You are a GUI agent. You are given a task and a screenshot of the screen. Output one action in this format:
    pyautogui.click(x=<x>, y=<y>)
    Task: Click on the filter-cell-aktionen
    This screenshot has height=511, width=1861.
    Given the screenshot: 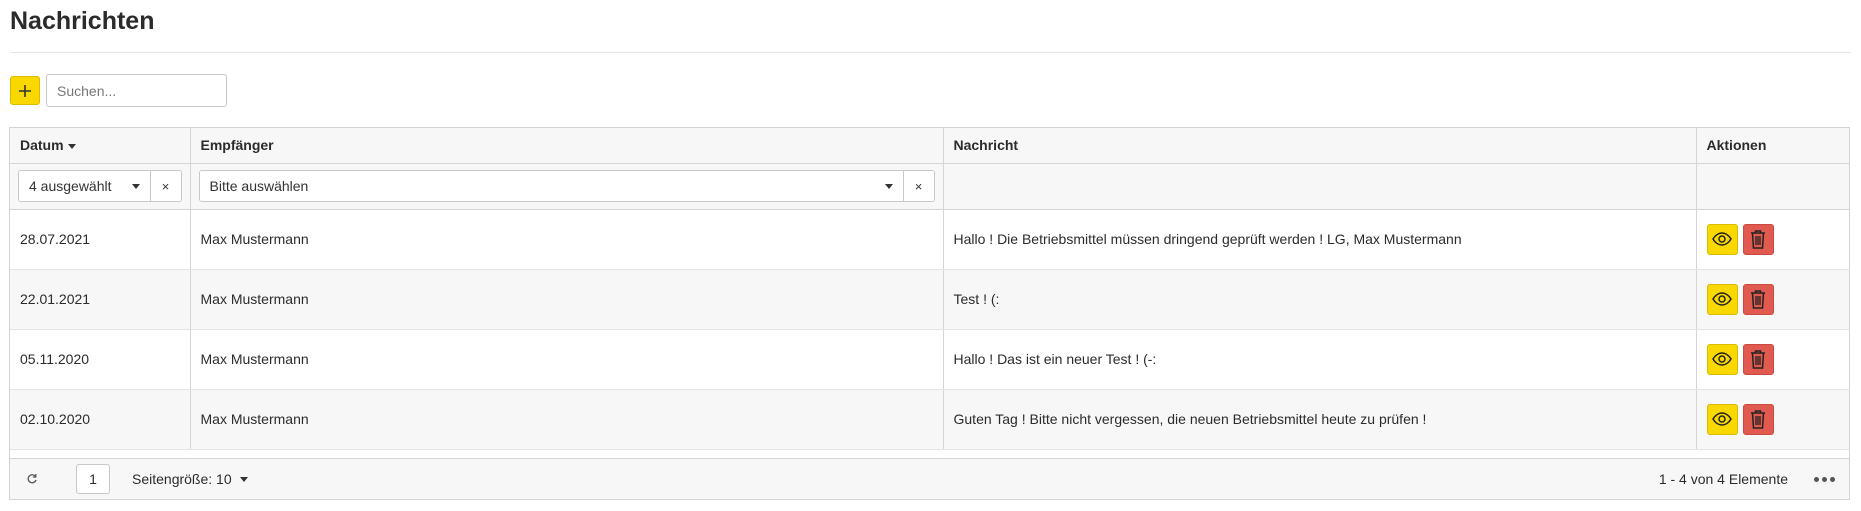 What is the action you would take?
    pyautogui.click(x=1773, y=186)
    